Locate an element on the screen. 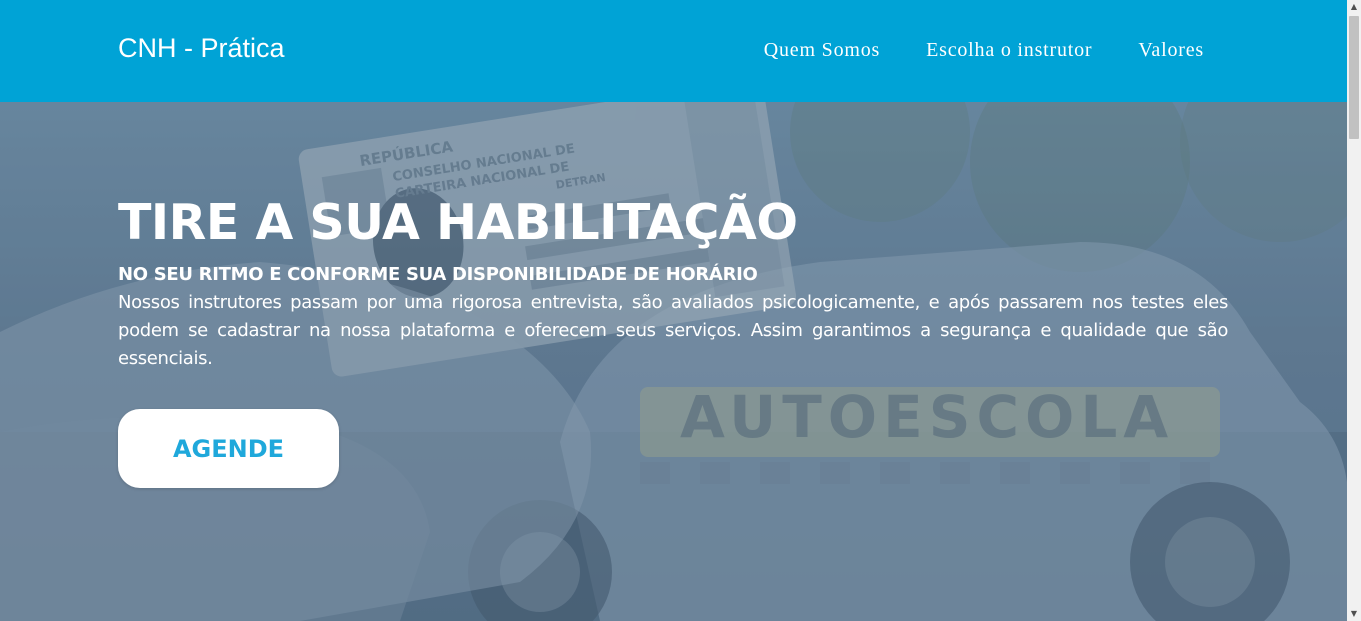 Image resolution: width=1361 pixels, height=621 pixels. hero-title: TIRE A SUA HABILITAÇÃO is located at coordinates (458, 222).